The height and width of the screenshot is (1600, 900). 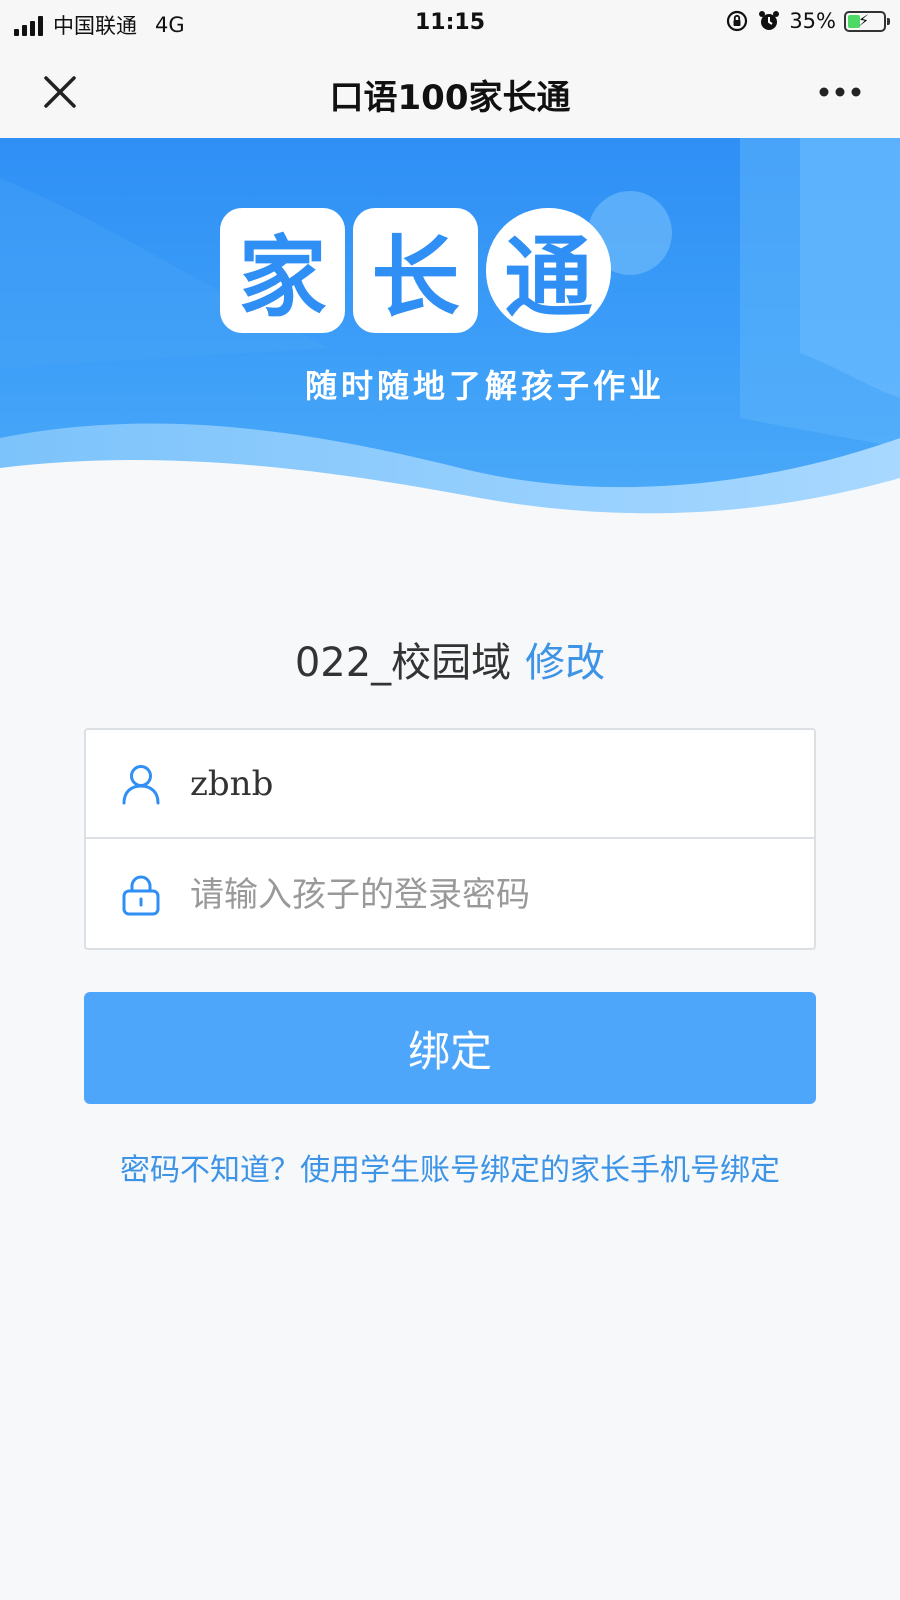 What do you see at coordinates (812, 21) in the screenshot?
I see `battery-percent: 35%` at bounding box center [812, 21].